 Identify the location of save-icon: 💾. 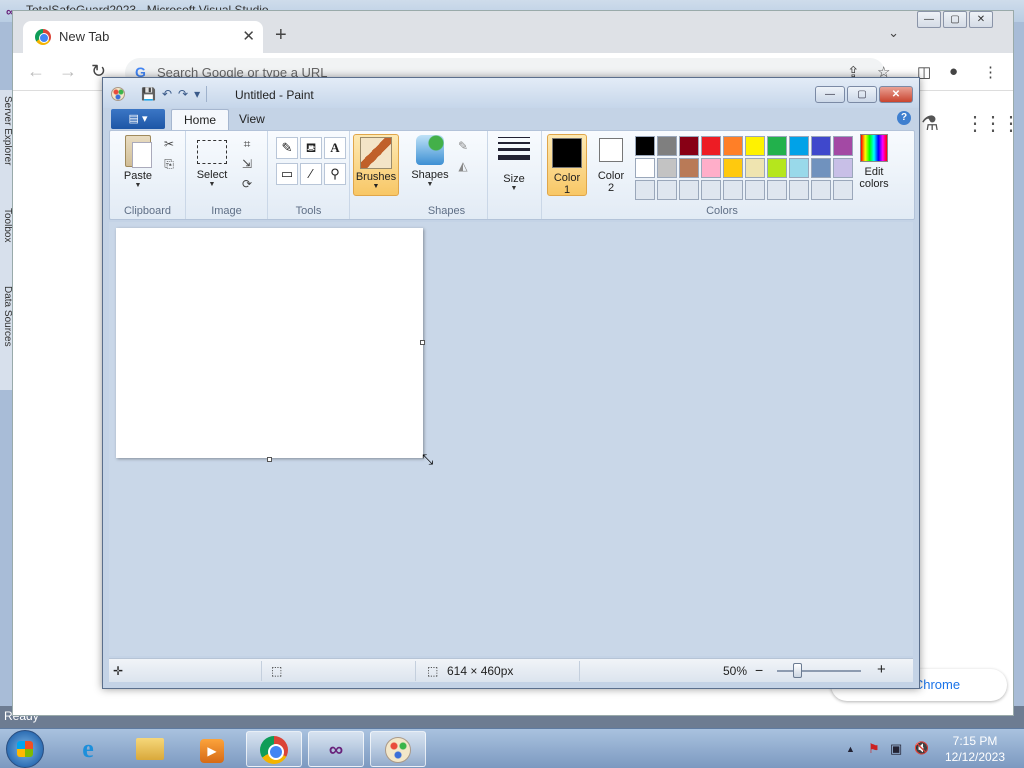
(148, 94).